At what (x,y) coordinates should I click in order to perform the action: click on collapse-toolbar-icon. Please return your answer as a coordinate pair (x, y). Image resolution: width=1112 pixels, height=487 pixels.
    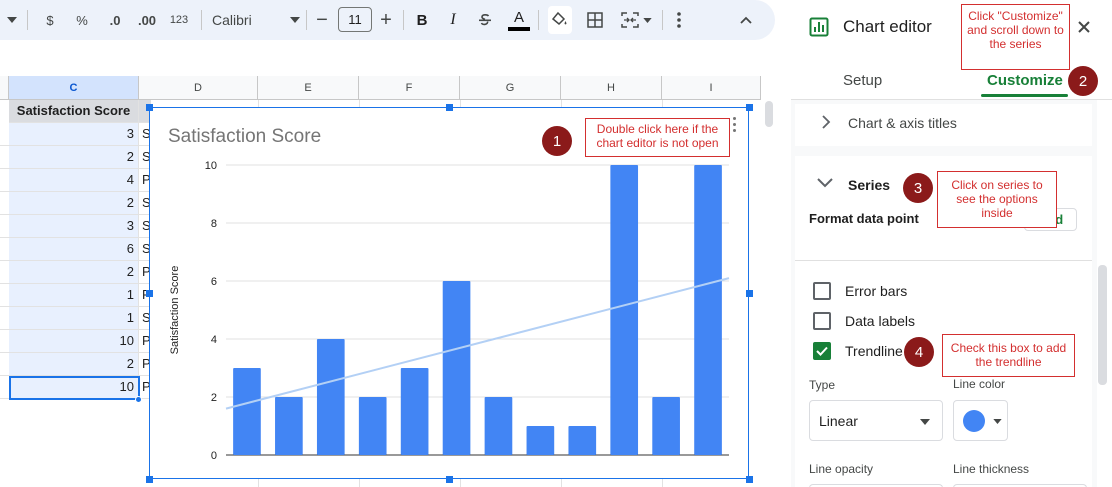
    Looking at the image, I should click on (746, 20).